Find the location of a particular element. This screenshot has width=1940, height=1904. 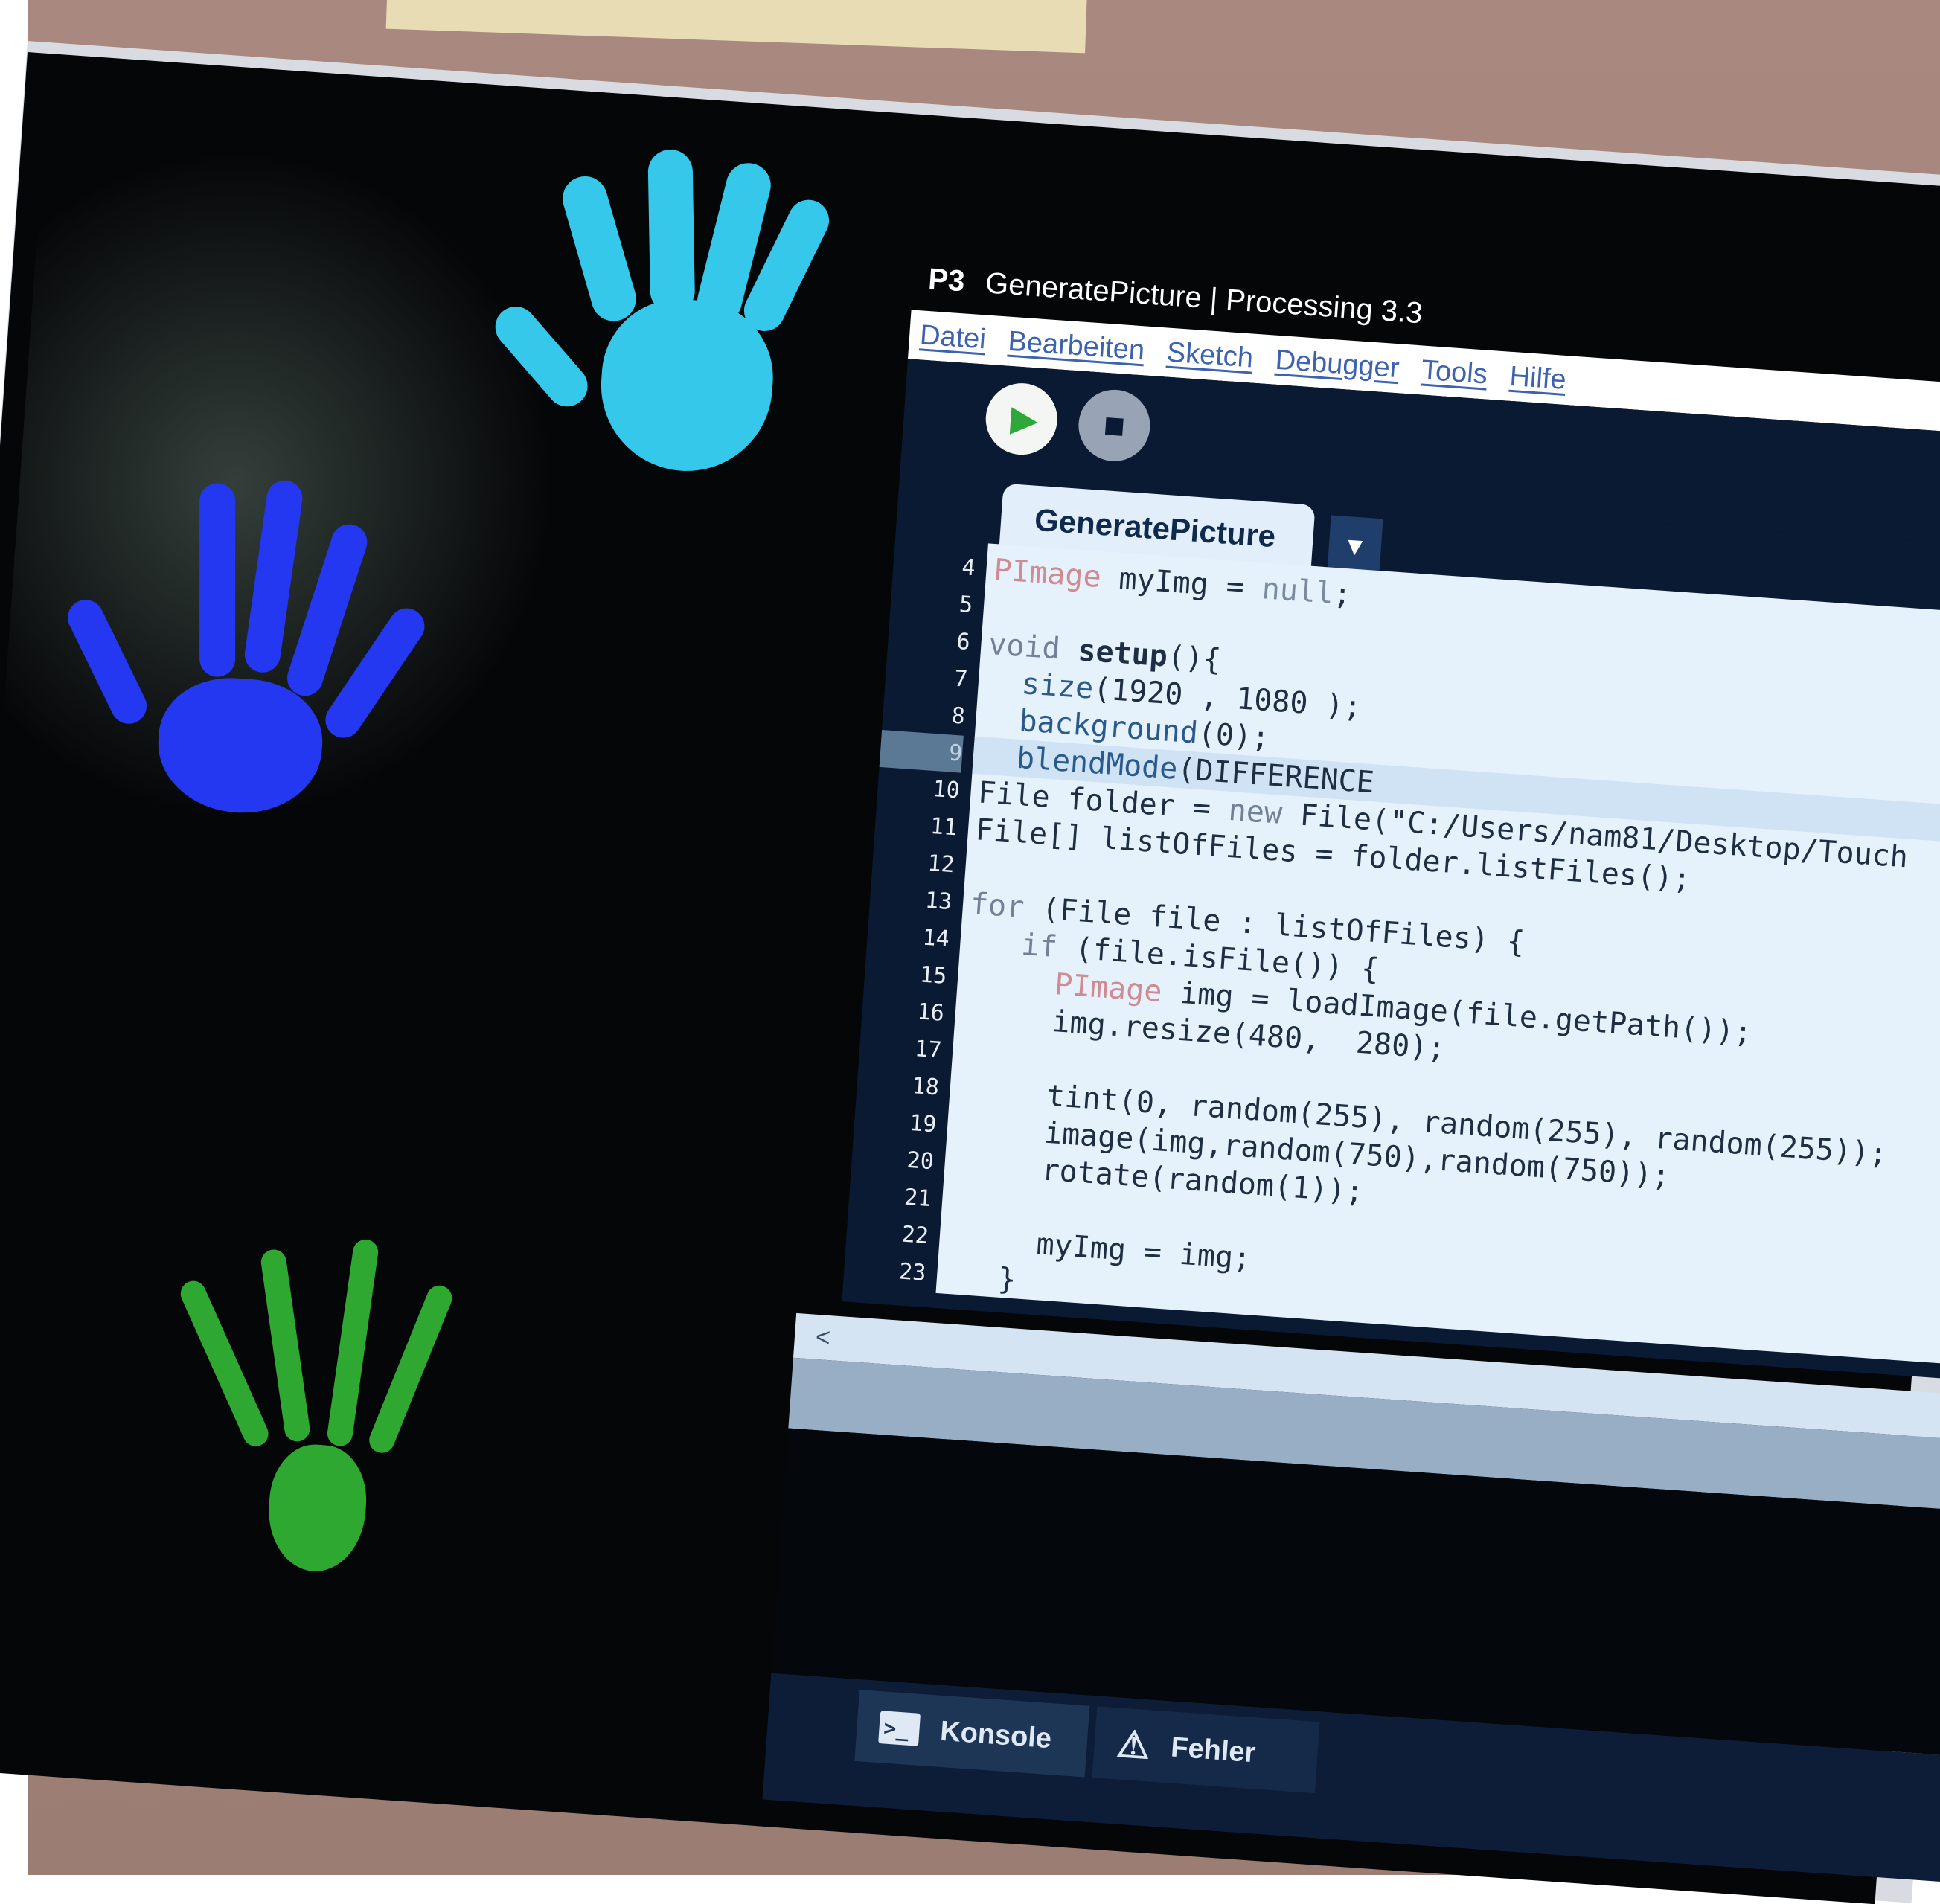

line-number: 12 is located at coordinates (941, 865).